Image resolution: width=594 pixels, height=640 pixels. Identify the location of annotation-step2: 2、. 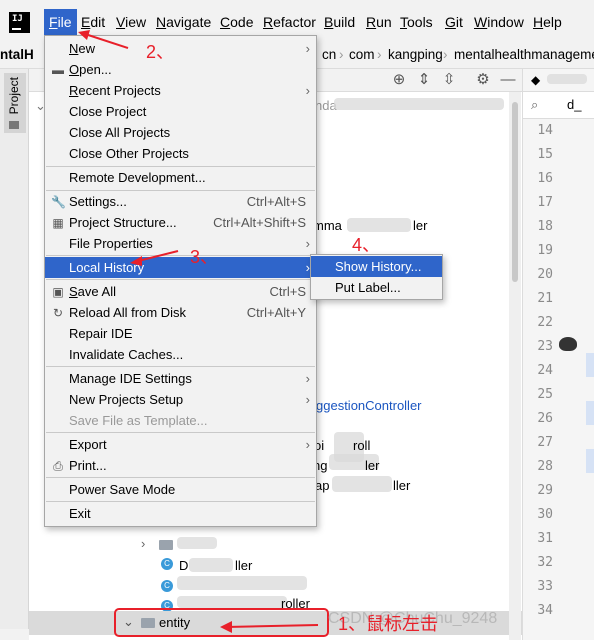
(160, 52).